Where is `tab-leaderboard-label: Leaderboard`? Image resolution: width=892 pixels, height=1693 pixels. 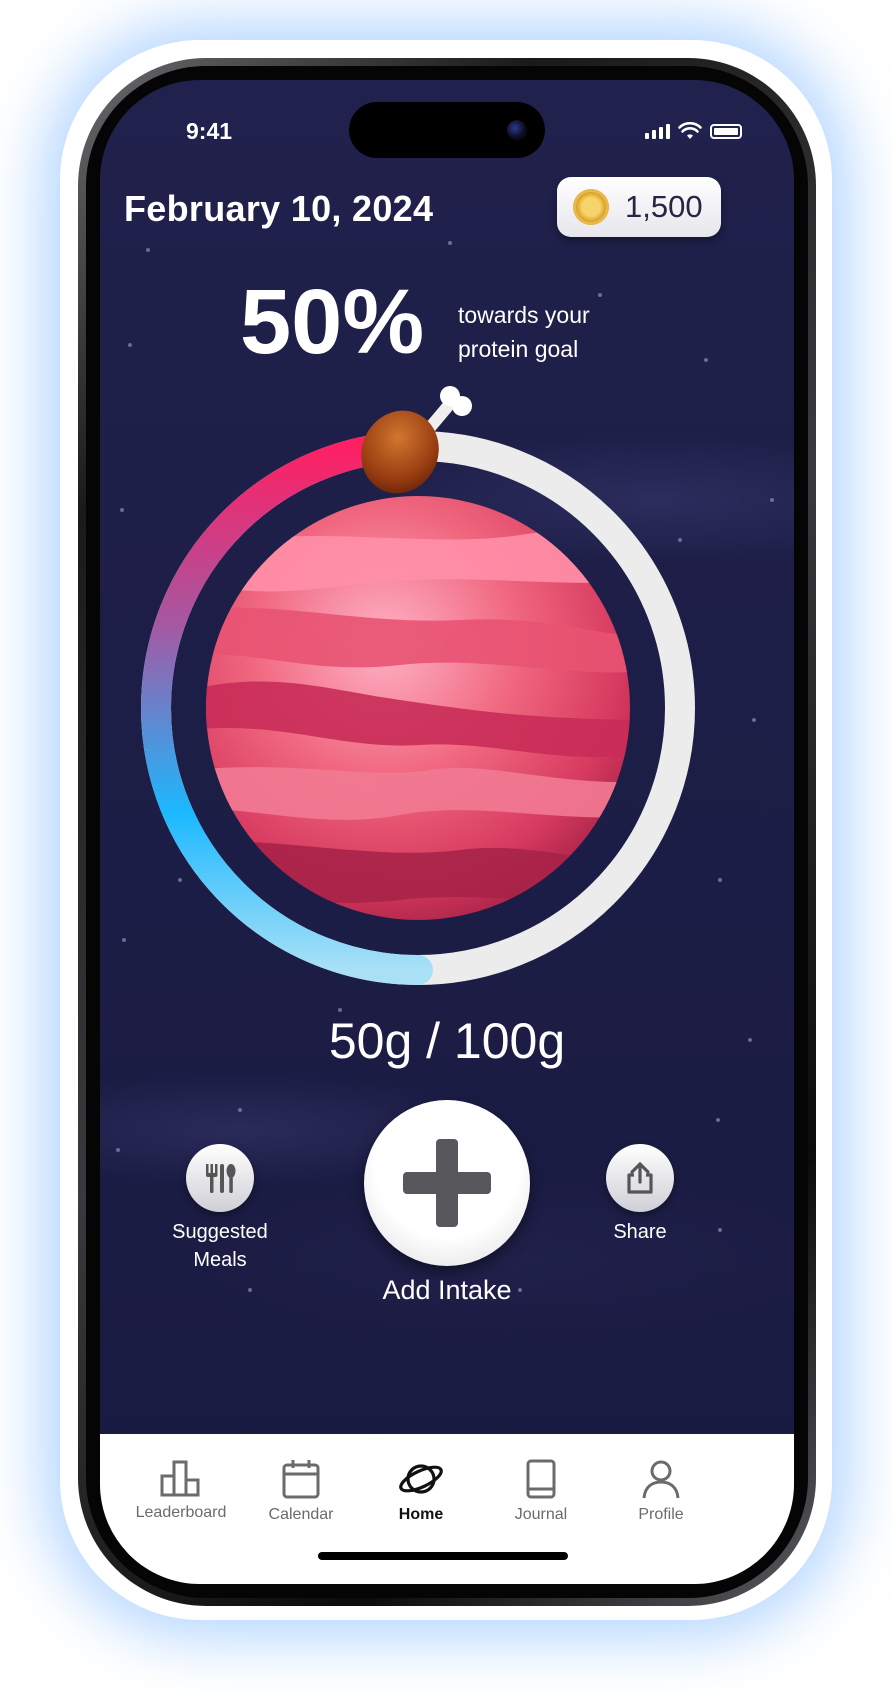
tab-leaderboard-label: Leaderboard is located at coordinates (181, 1512).